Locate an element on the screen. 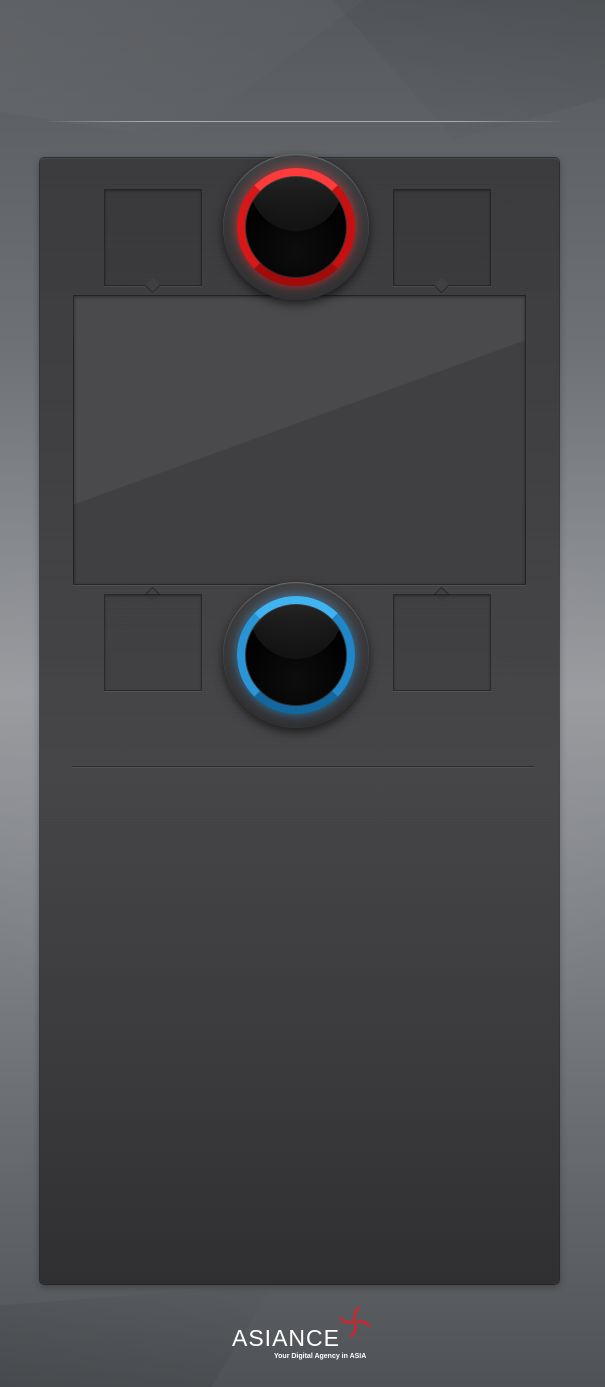 The height and width of the screenshot is (1387, 605). blue-player-button is located at coordinates (296, 655).